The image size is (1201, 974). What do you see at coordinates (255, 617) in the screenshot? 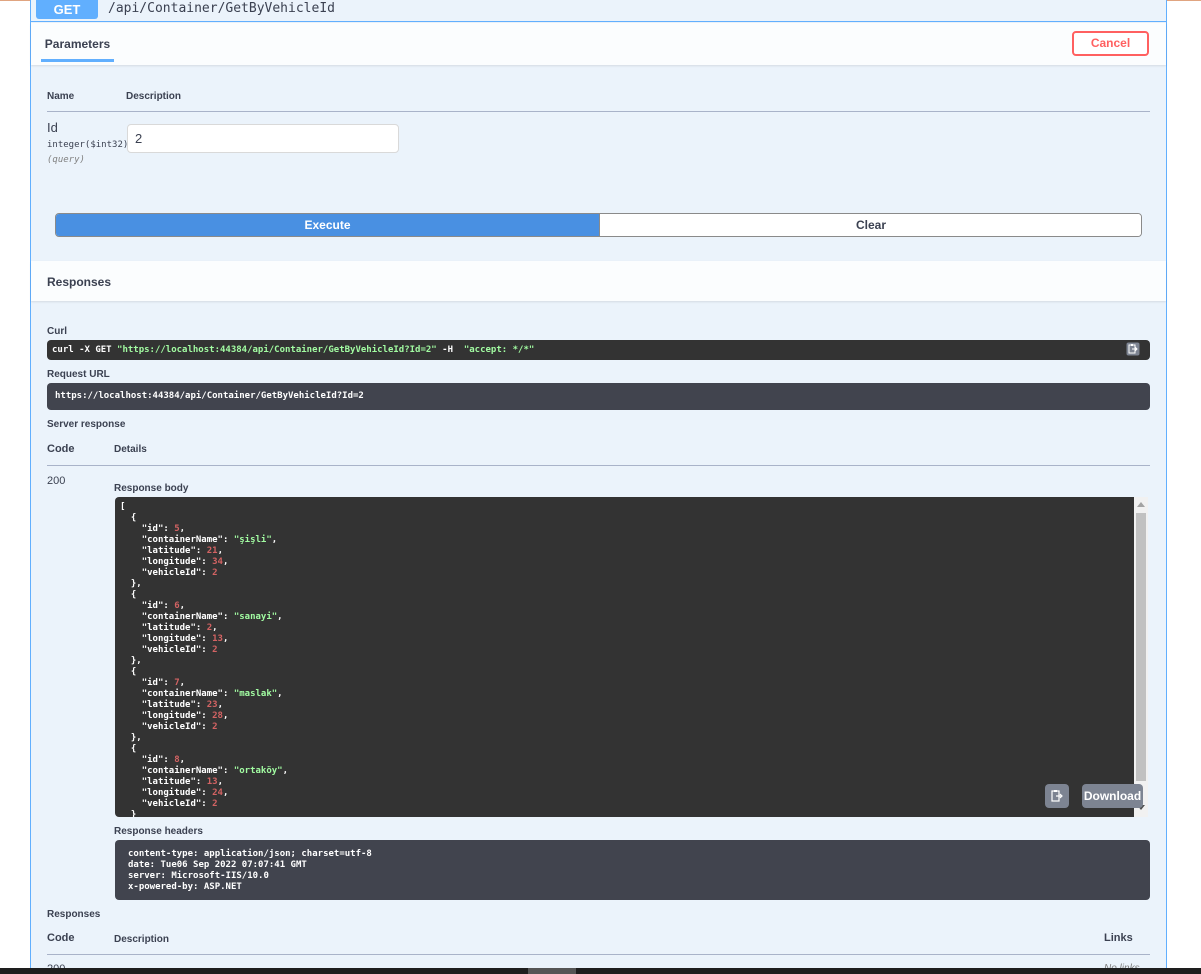
I see `json-value-containername: "sanayi"` at bounding box center [255, 617].